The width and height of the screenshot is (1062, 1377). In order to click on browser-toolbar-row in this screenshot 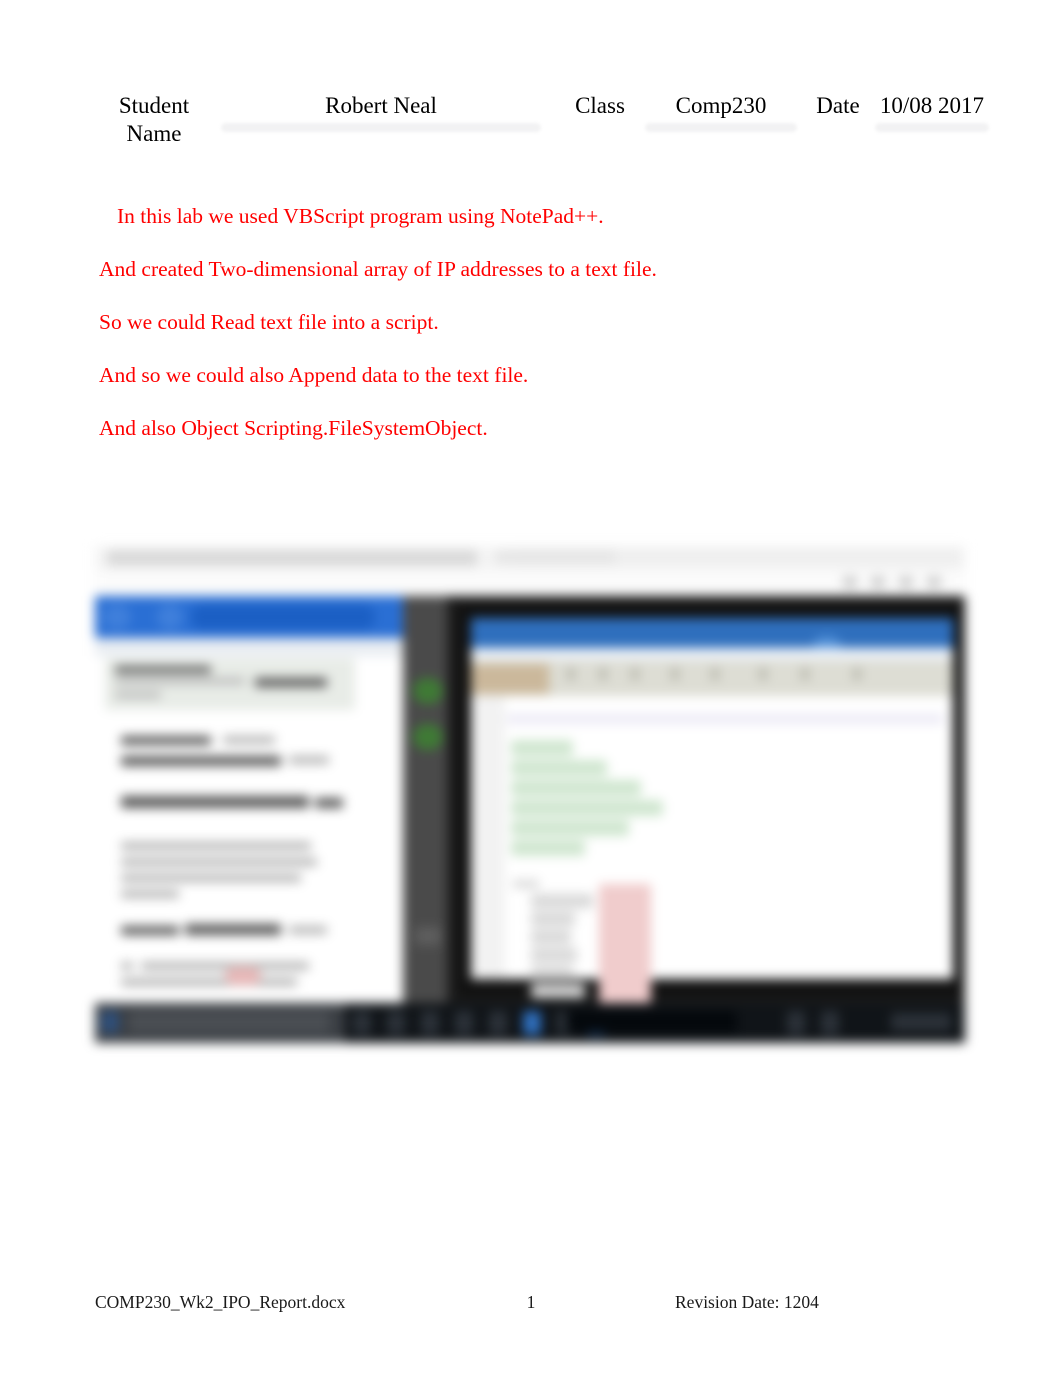, I will do `click(530, 583)`.